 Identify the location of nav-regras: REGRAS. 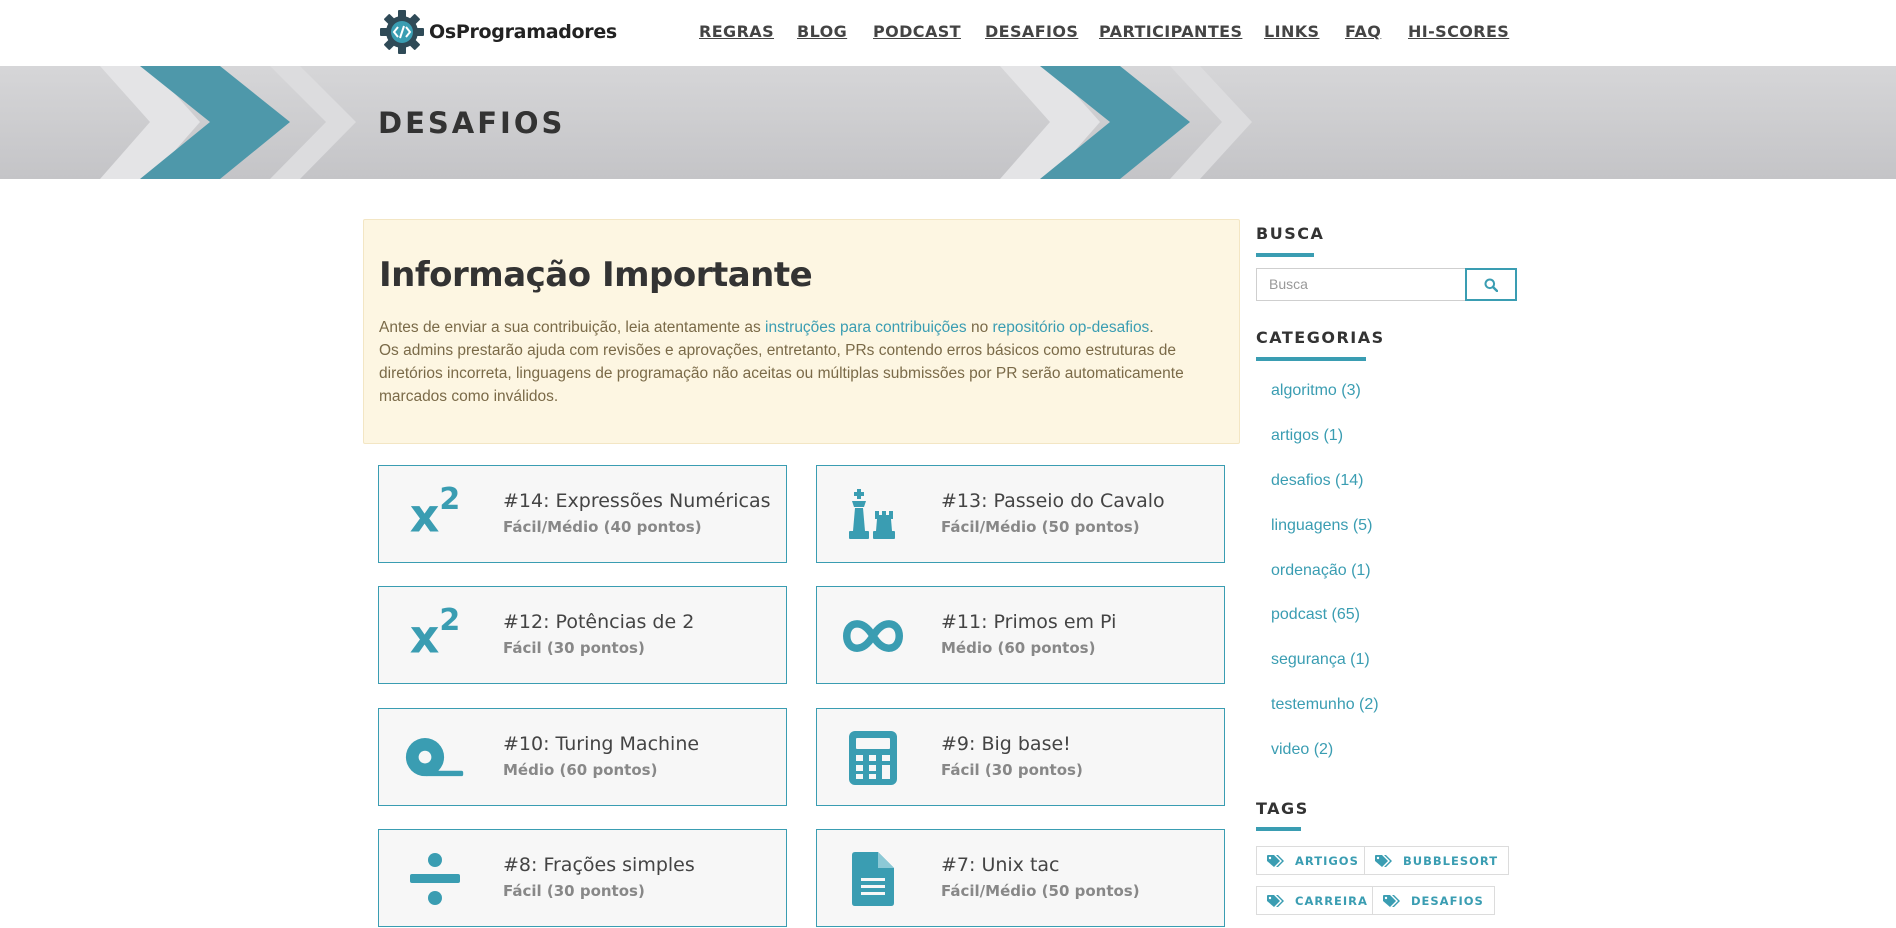
(736, 31).